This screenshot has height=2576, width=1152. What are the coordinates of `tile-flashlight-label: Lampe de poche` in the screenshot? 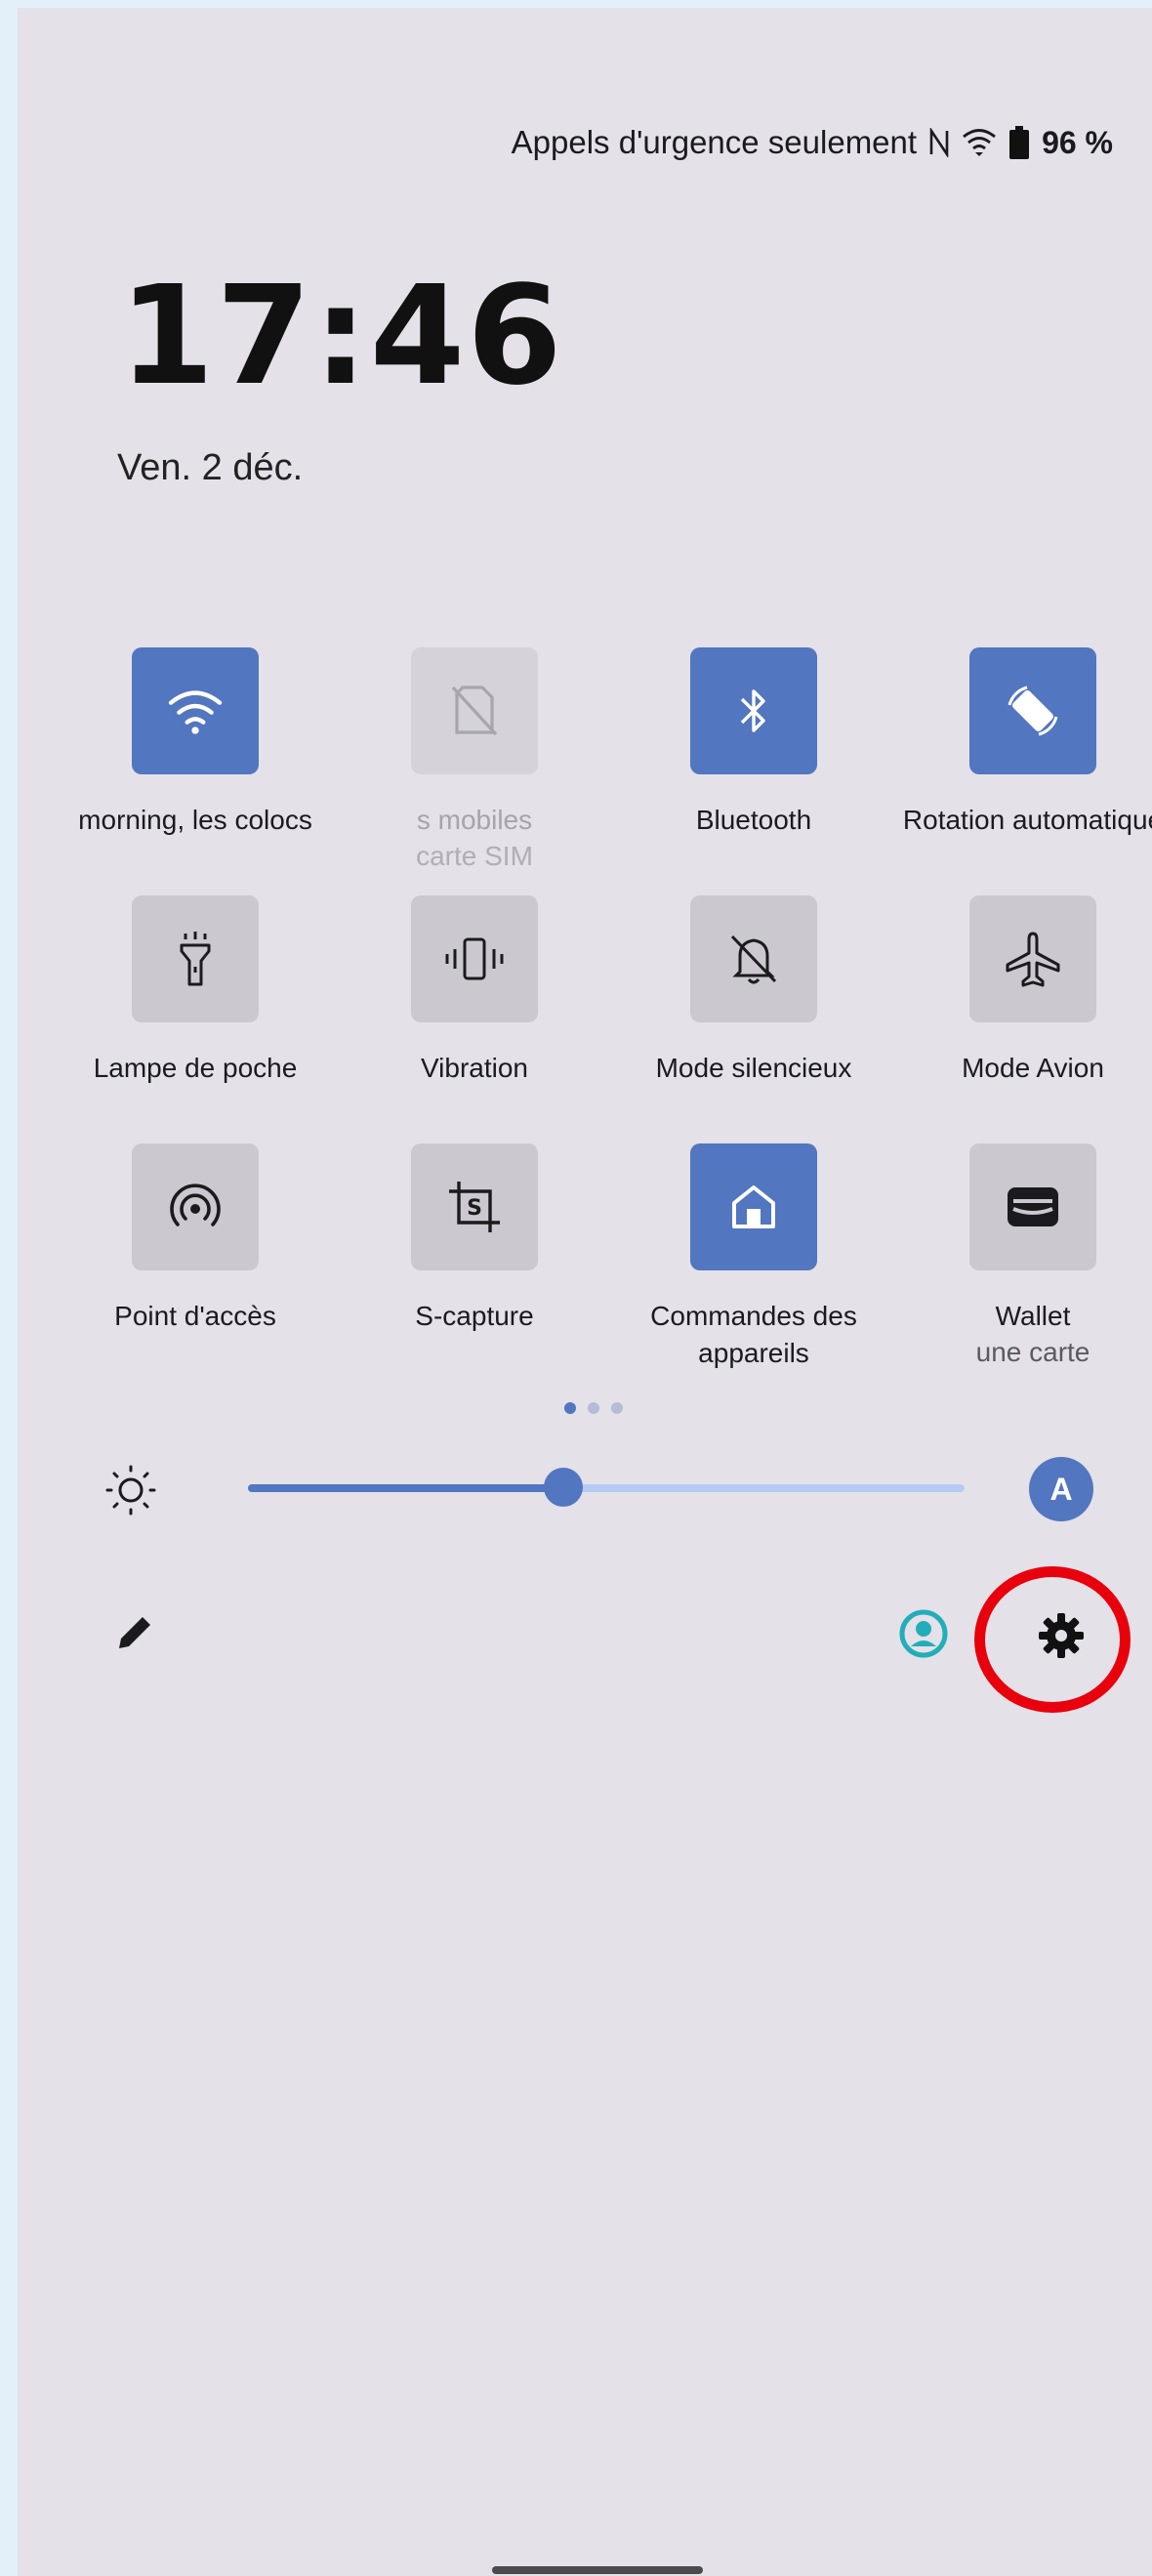 It's located at (195, 1068).